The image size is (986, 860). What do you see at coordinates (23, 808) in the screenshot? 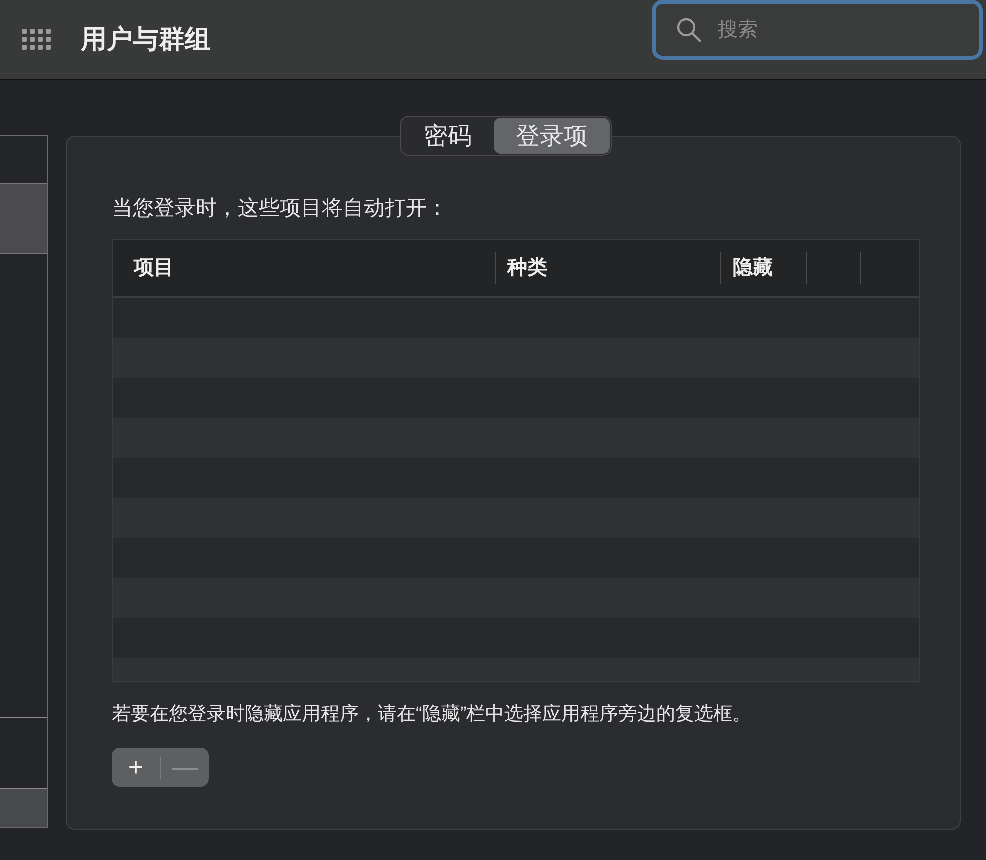
I see `sidebar-footer` at bounding box center [23, 808].